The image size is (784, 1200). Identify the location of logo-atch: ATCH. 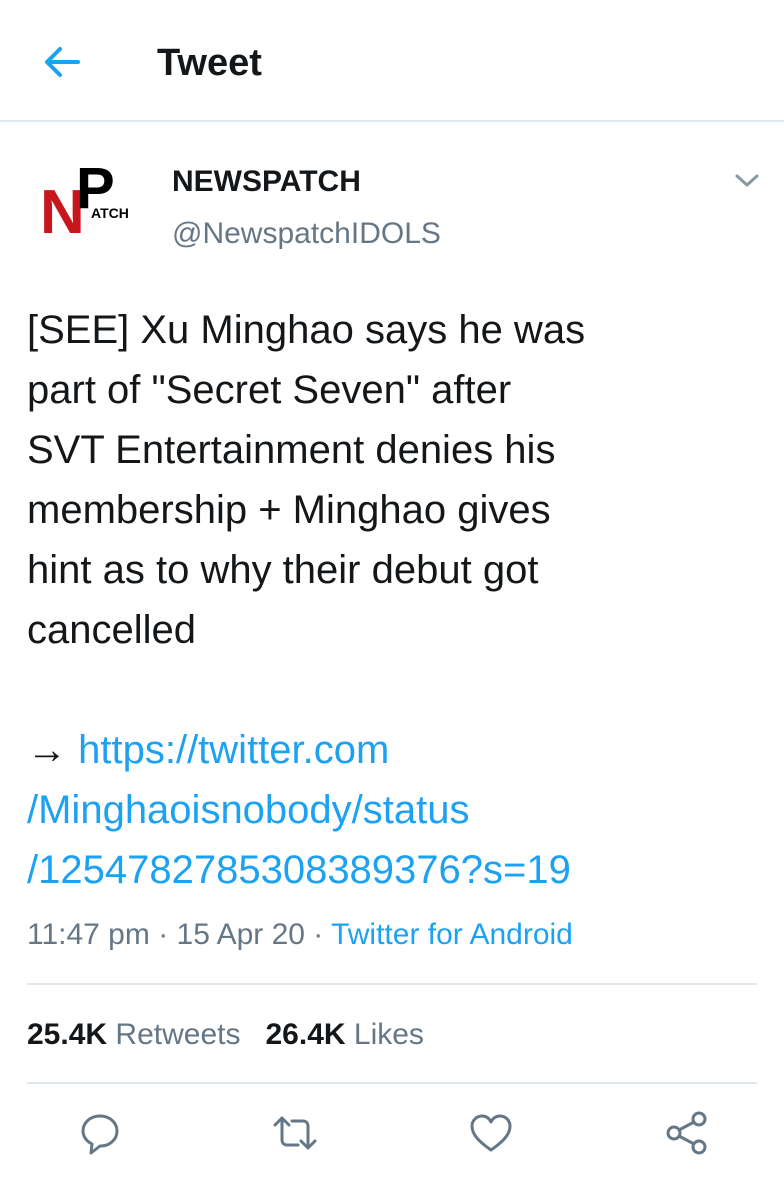
(110, 213).